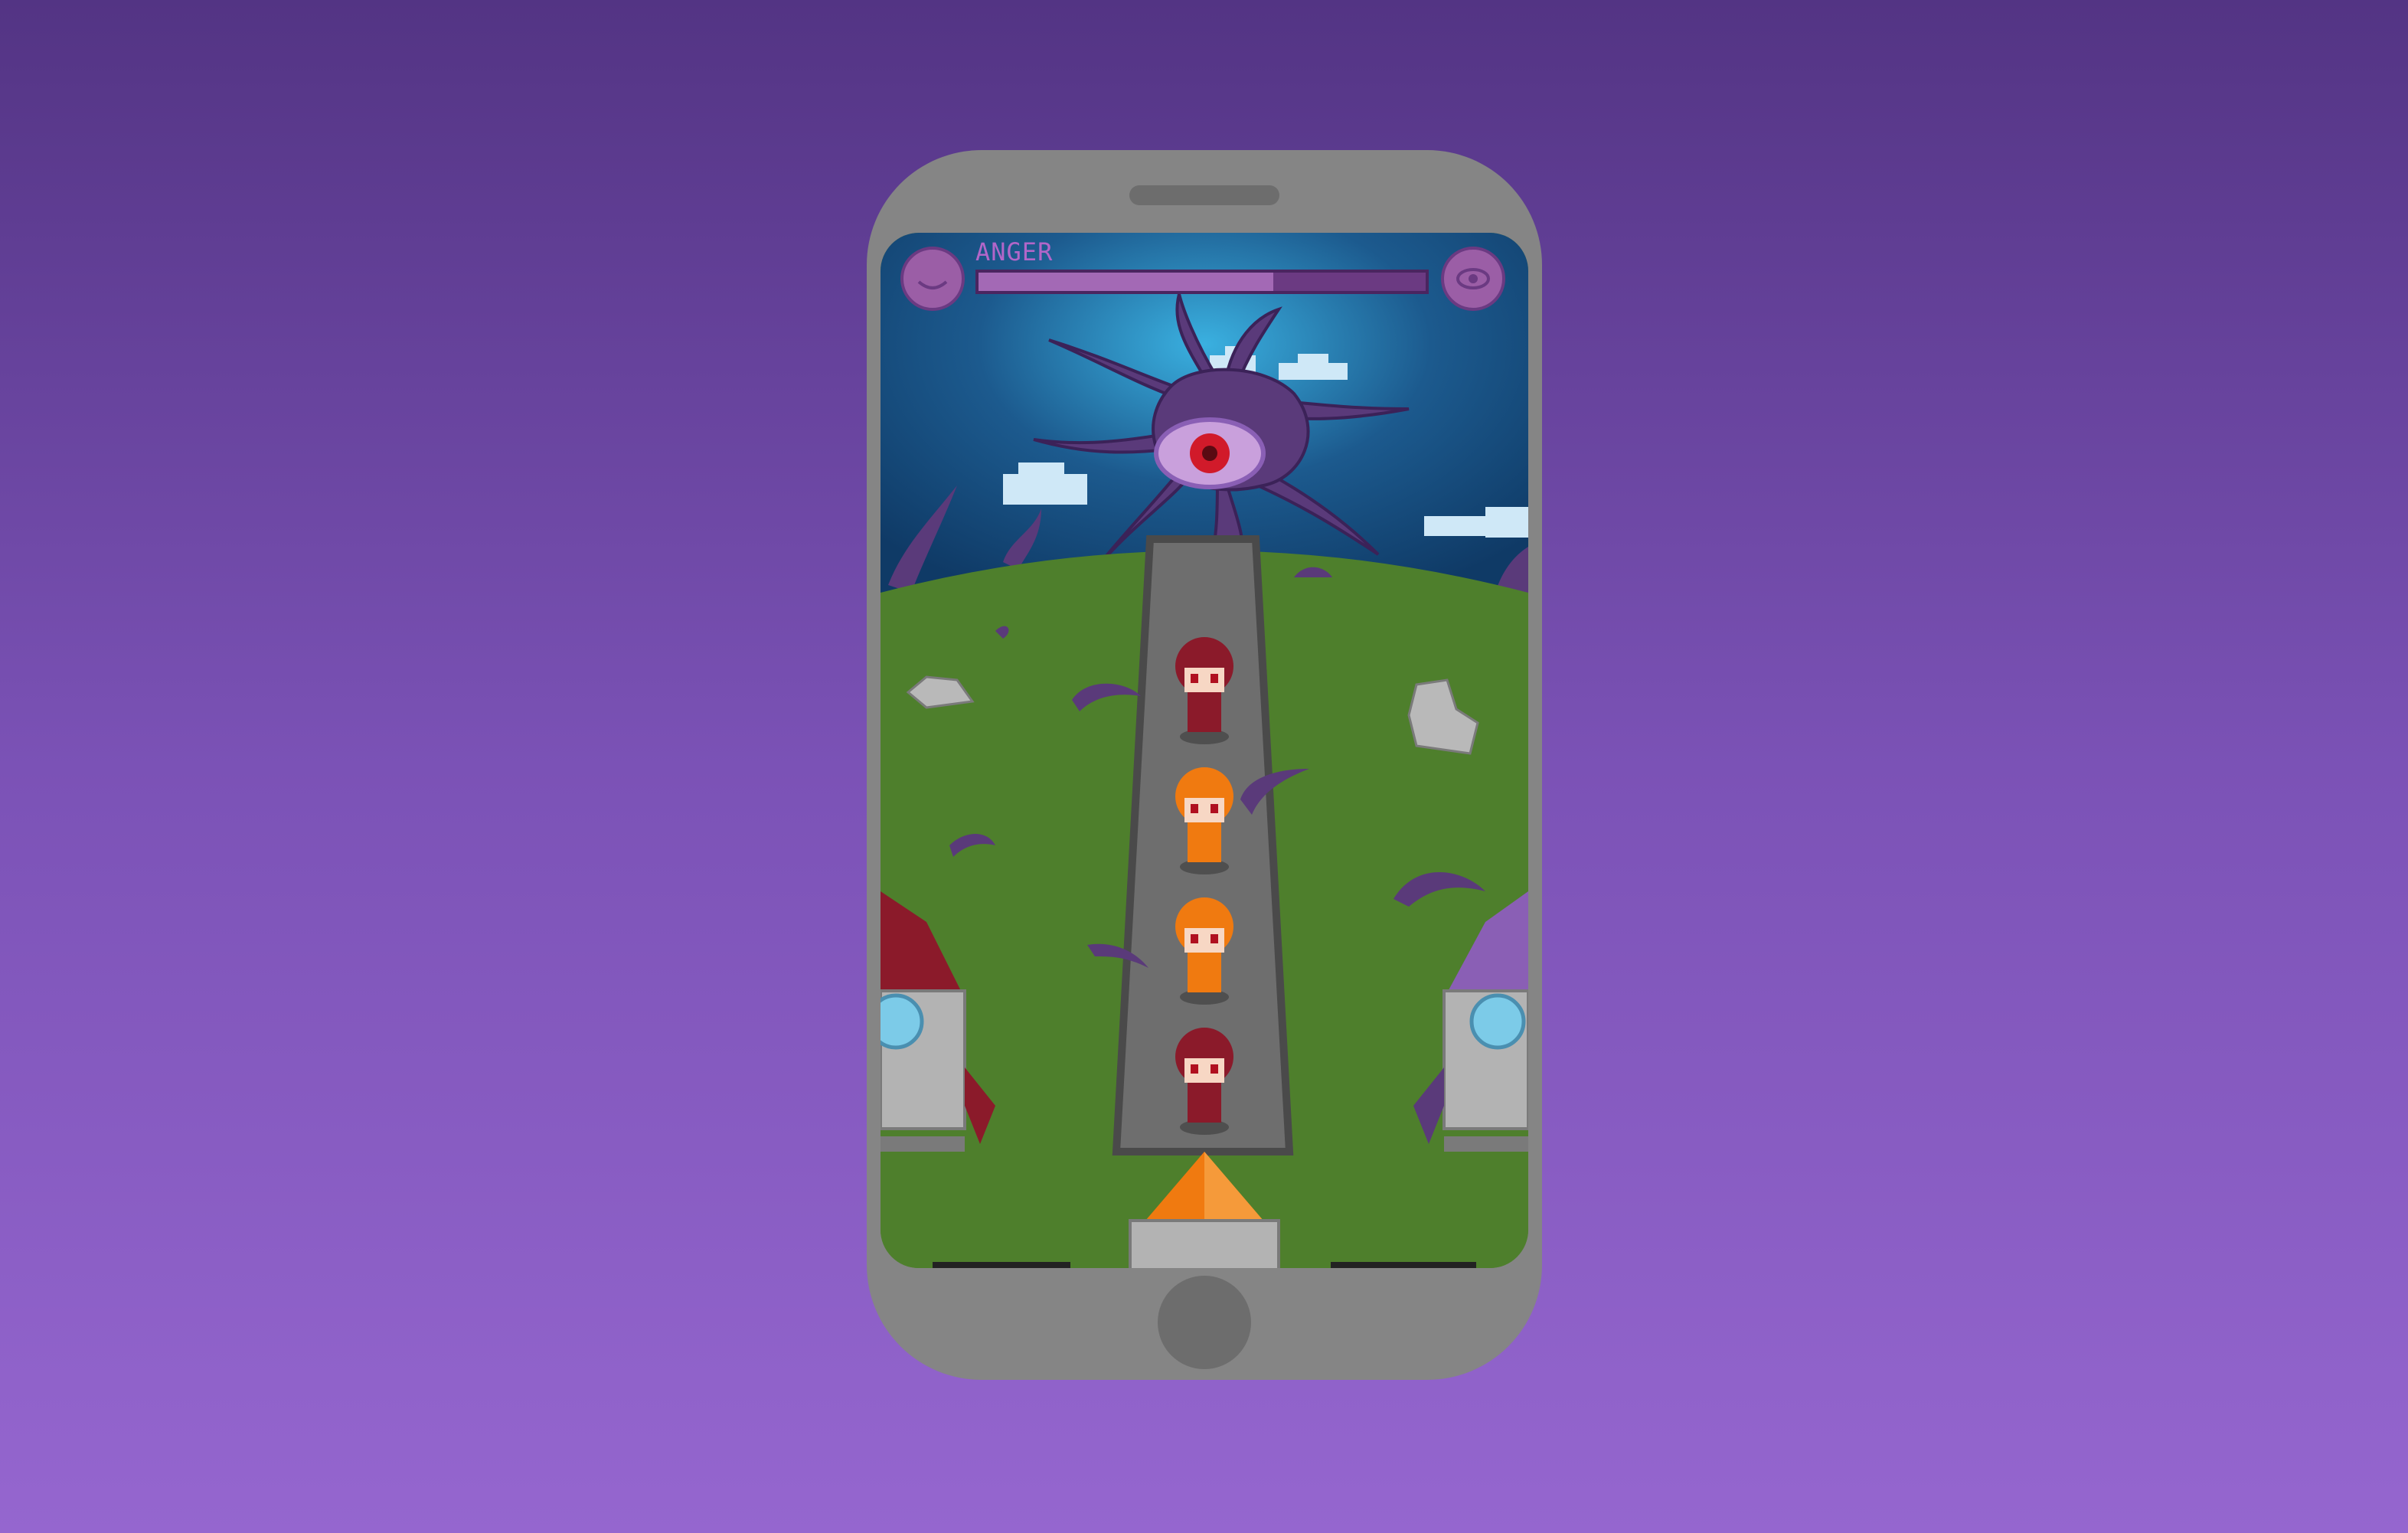 The width and height of the screenshot is (2408, 1533). I want to click on anger-bar, so click(1202, 282).